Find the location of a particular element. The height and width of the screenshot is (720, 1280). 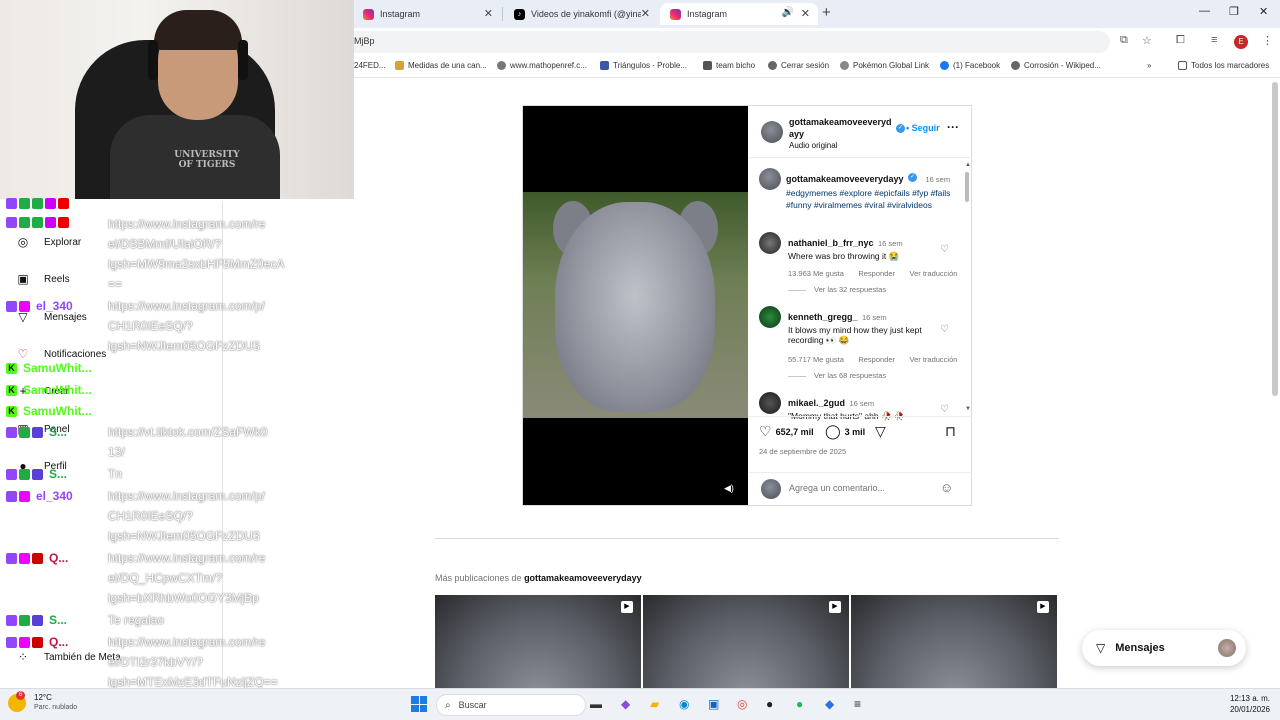

comment-likes: 13.963 Me gusta is located at coordinates (816, 273).